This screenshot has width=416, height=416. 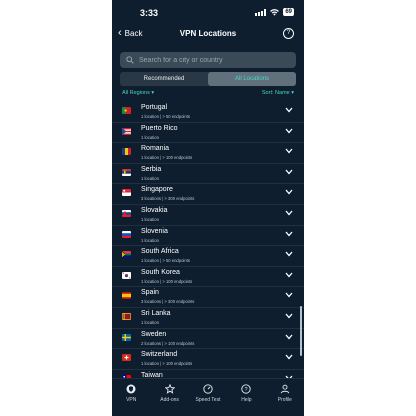 What do you see at coordinates (164, 79) in the screenshot?
I see `tab-recommended: Recommended` at bounding box center [164, 79].